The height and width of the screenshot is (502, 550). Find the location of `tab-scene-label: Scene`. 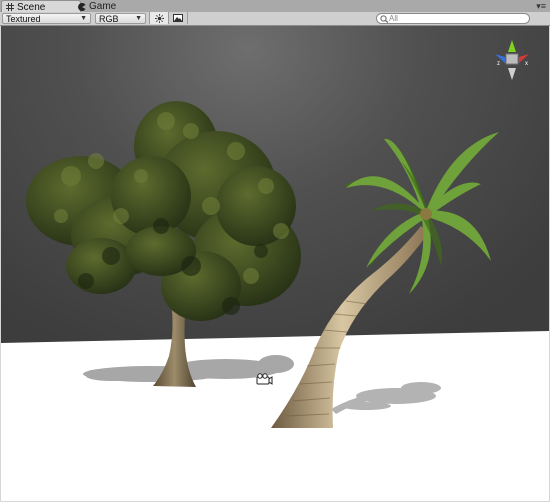

tab-scene-label: Scene is located at coordinates (31, 7).